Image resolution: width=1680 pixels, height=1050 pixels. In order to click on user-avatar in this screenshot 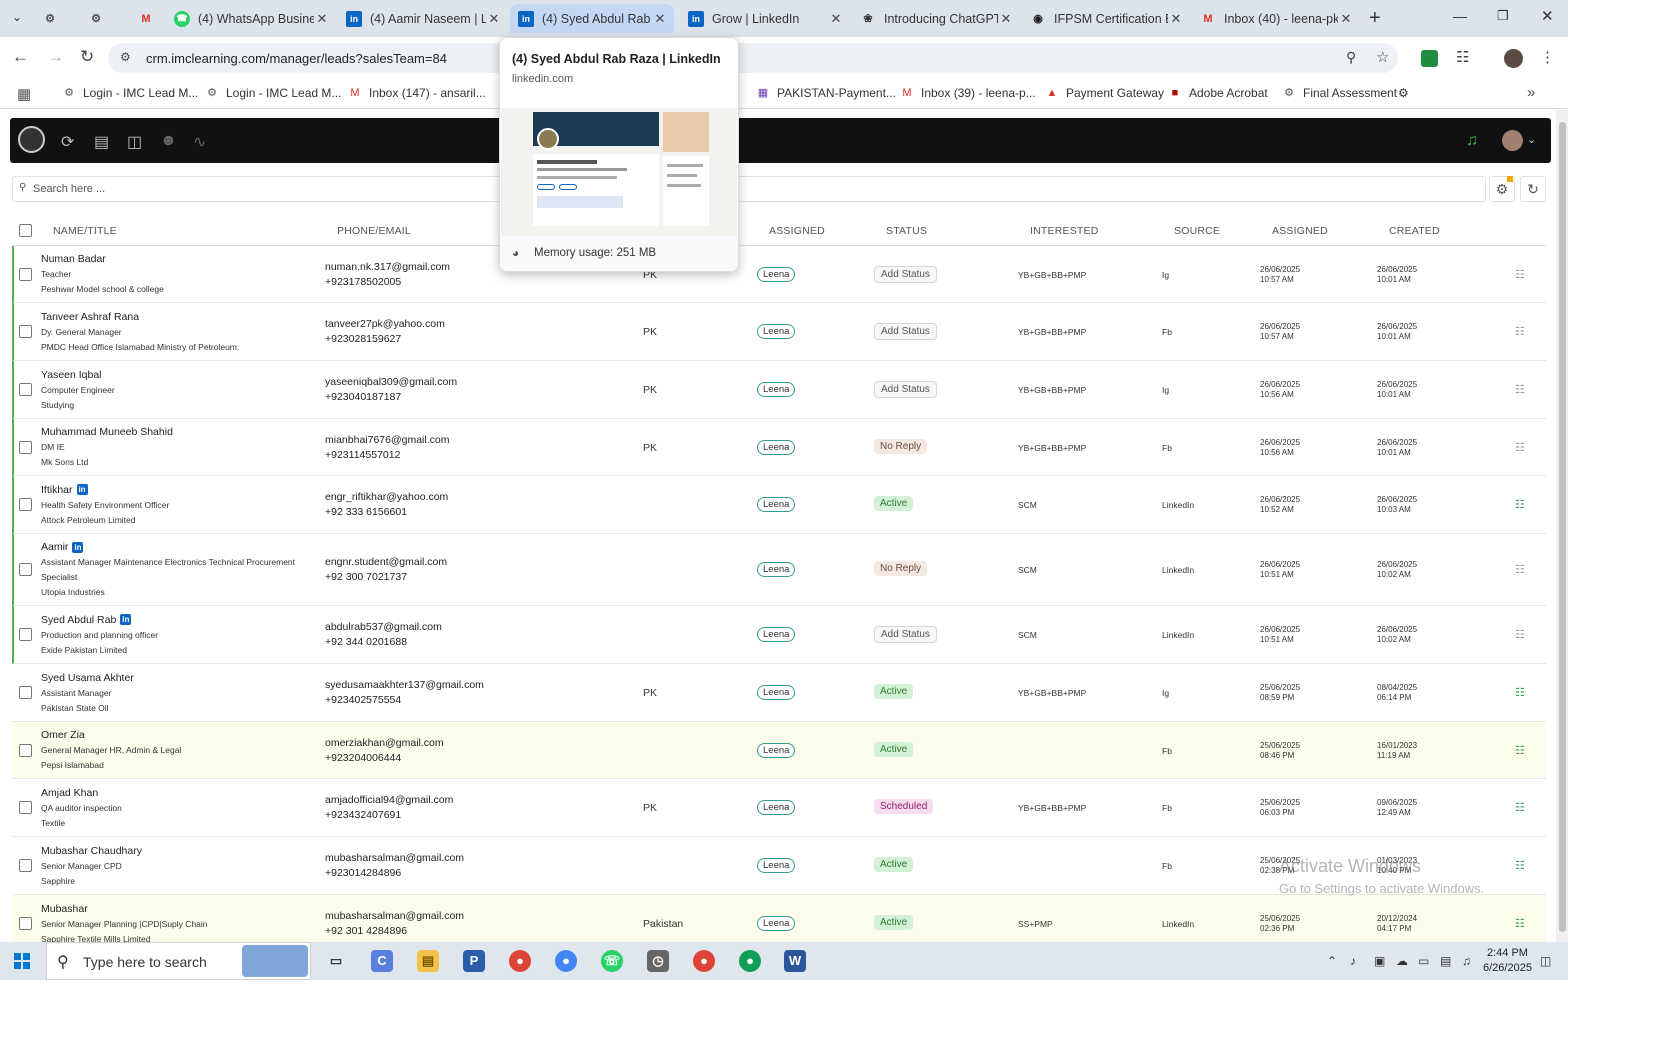, I will do `click(1512, 140)`.